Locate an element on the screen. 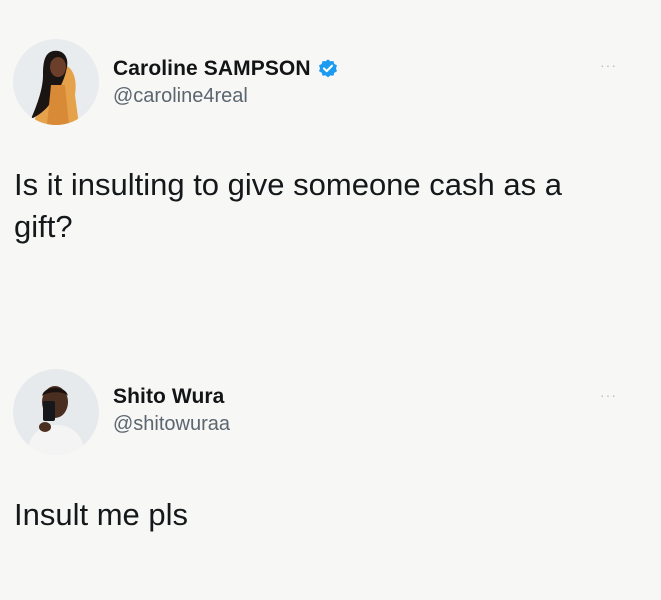  woman-portrait-avatar-icon is located at coordinates (56, 82).